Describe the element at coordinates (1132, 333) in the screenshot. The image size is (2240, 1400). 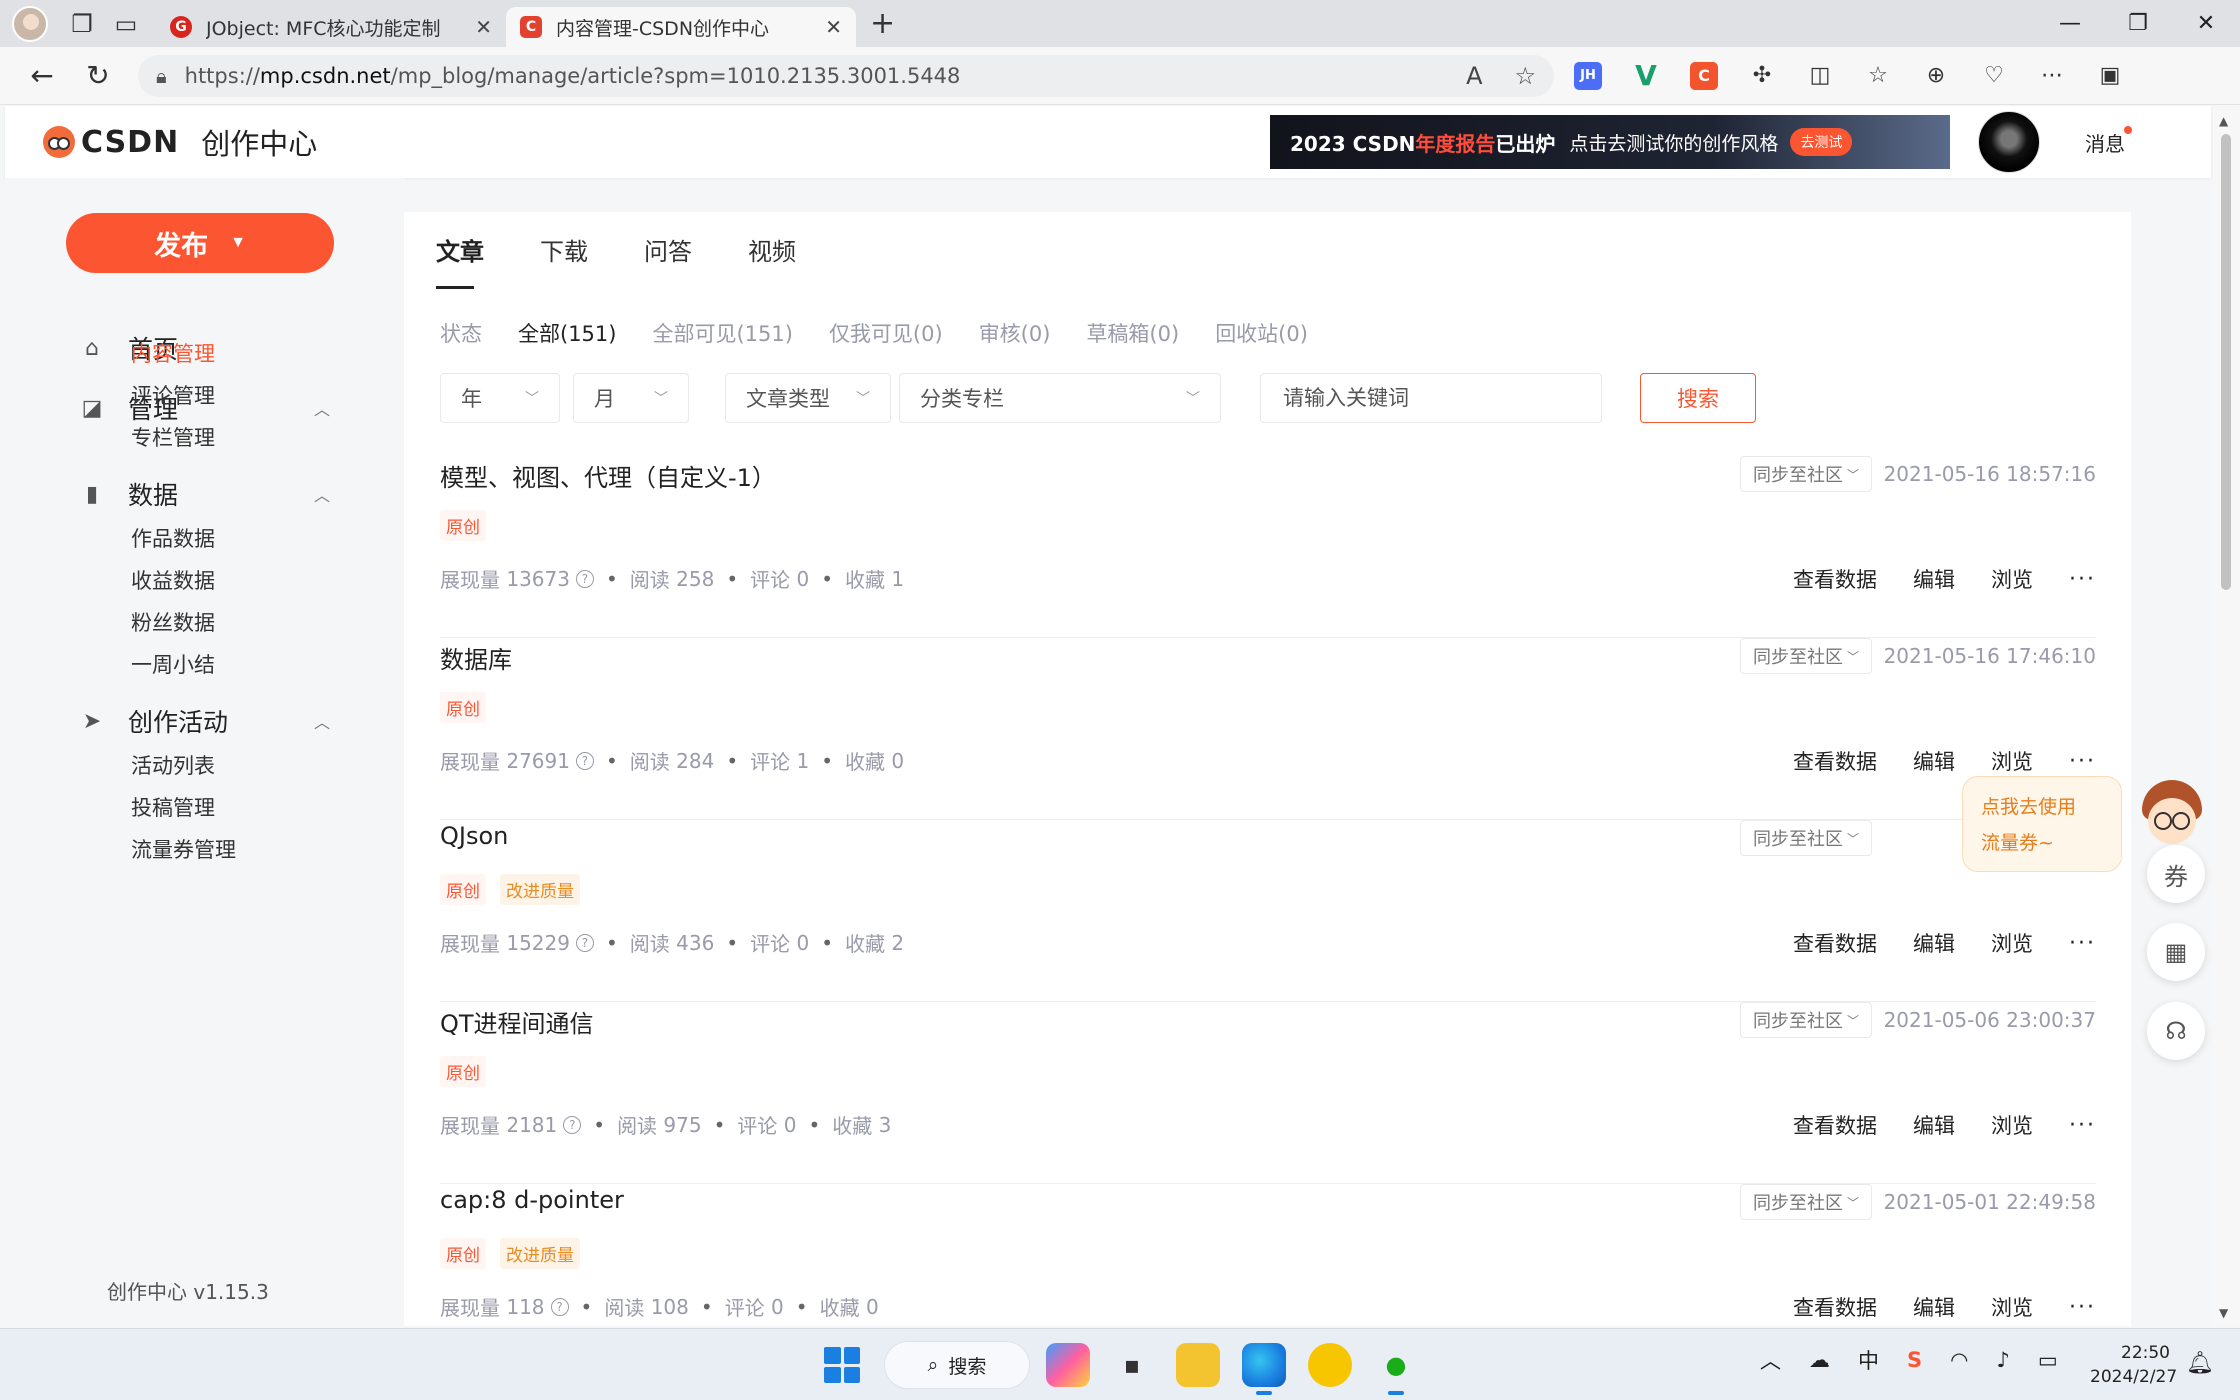
I see `filter-drafts: 草稿箱(0)` at that location.